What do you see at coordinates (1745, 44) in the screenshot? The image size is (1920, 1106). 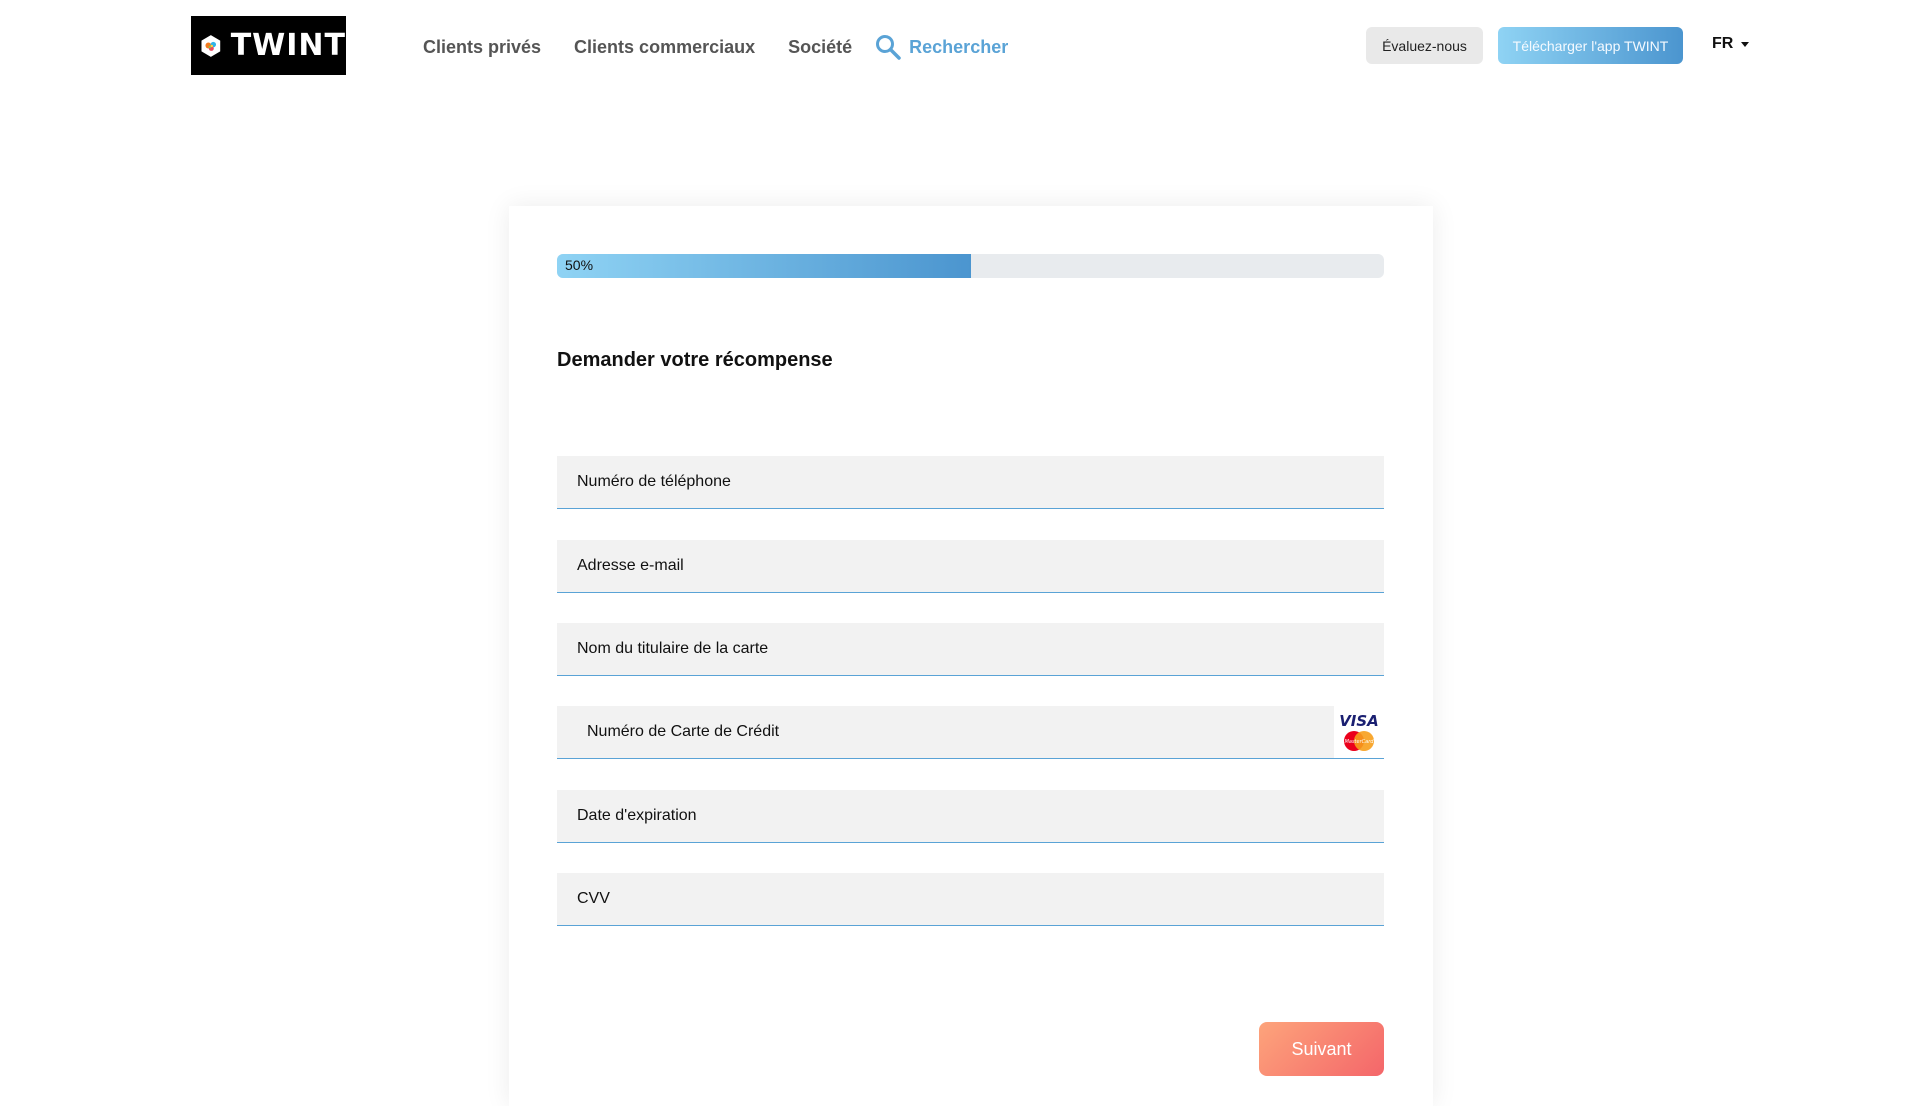 I see `chevron-down-icon` at bounding box center [1745, 44].